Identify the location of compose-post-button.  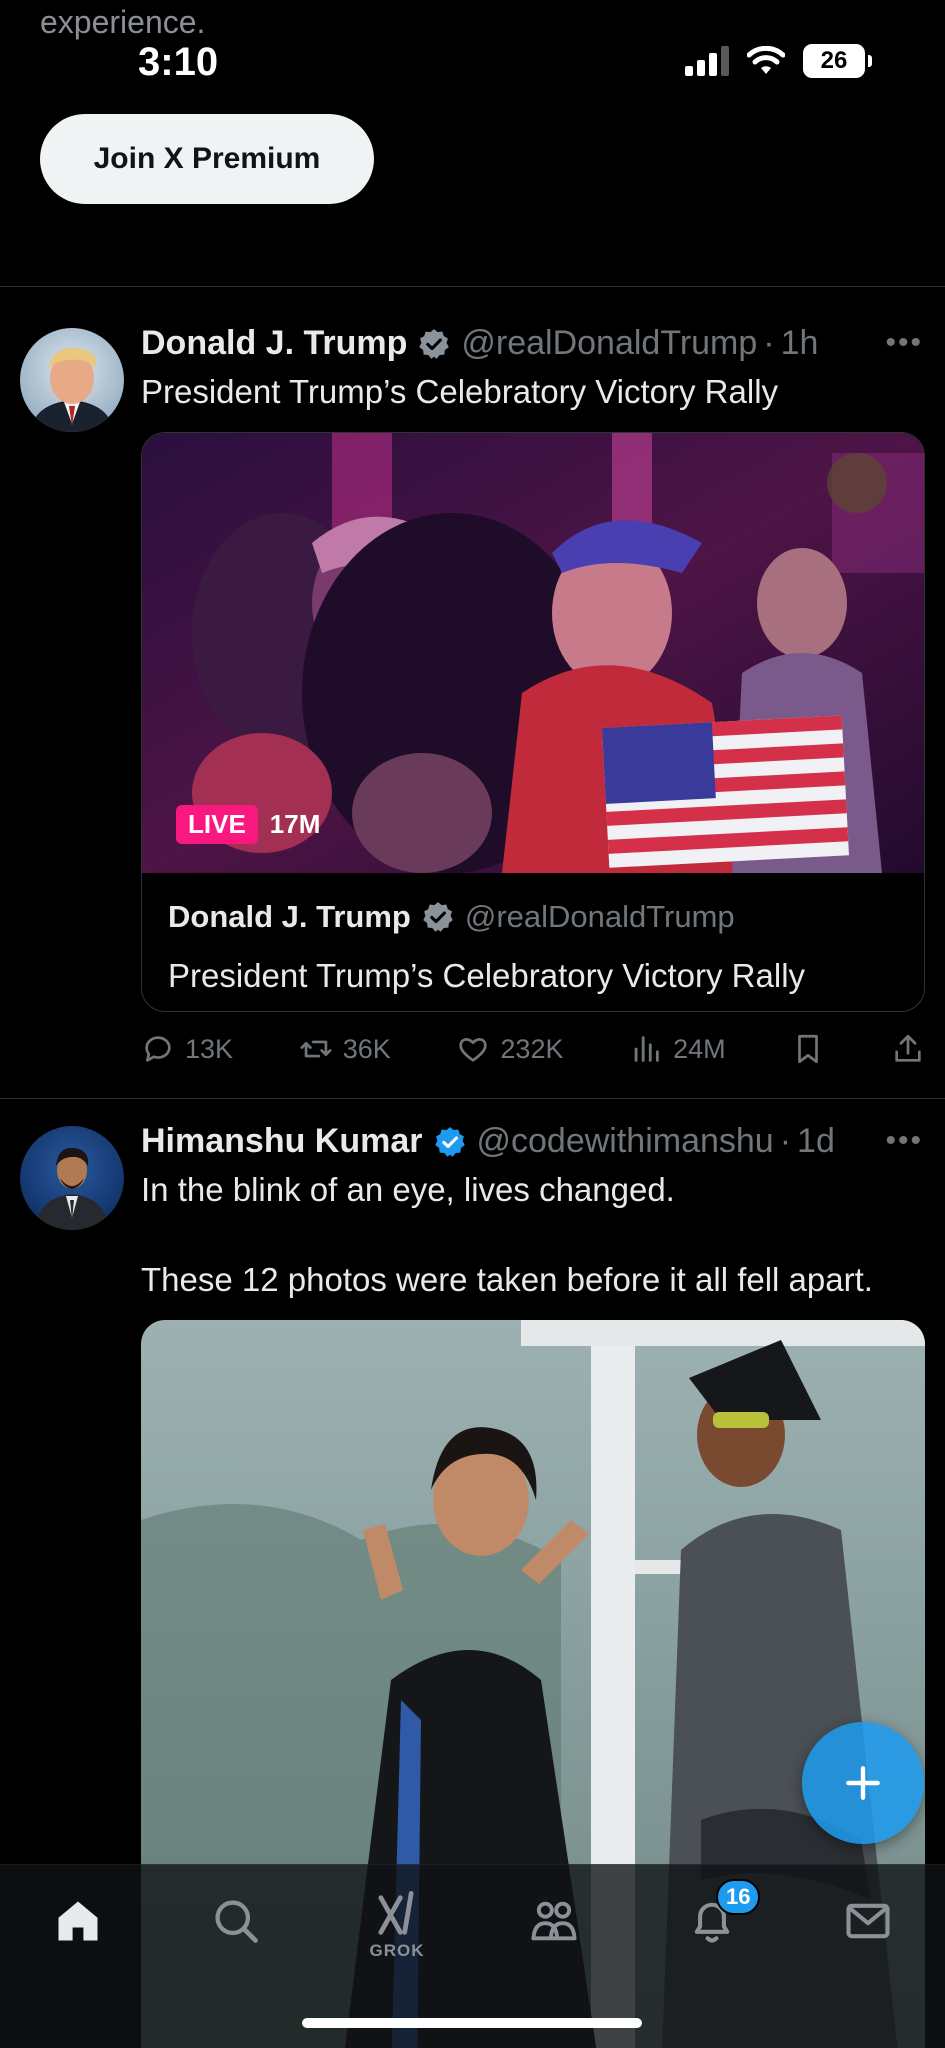
(863, 1783).